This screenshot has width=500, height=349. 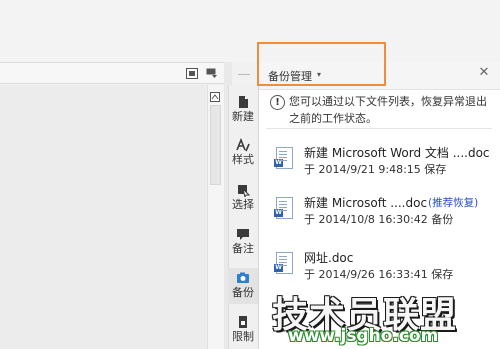 What do you see at coordinates (388, 110) in the screenshot?
I see `recovery-message: 您可以通过以下文件列表，恢复异常退出之前的工作状态。` at bounding box center [388, 110].